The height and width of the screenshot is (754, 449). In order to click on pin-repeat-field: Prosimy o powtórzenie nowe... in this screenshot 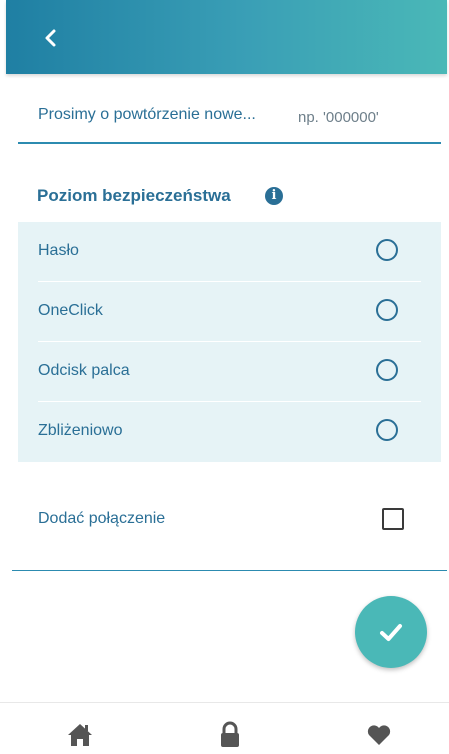, I will do `click(229, 120)`.